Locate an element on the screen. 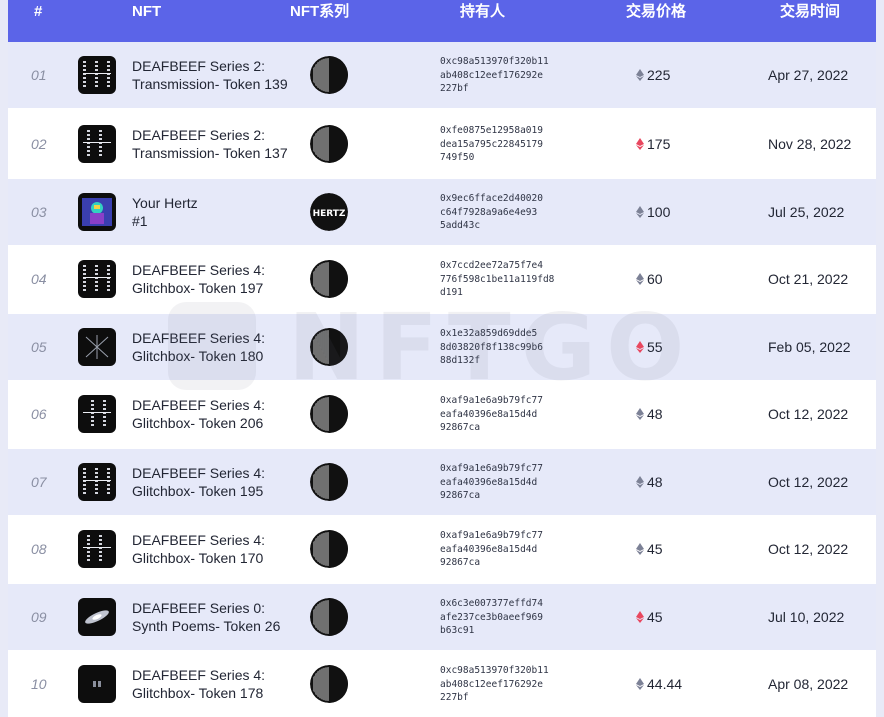  holder-address-line1: 0x9ec6fface2d40020 is located at coordinates (491, 198).